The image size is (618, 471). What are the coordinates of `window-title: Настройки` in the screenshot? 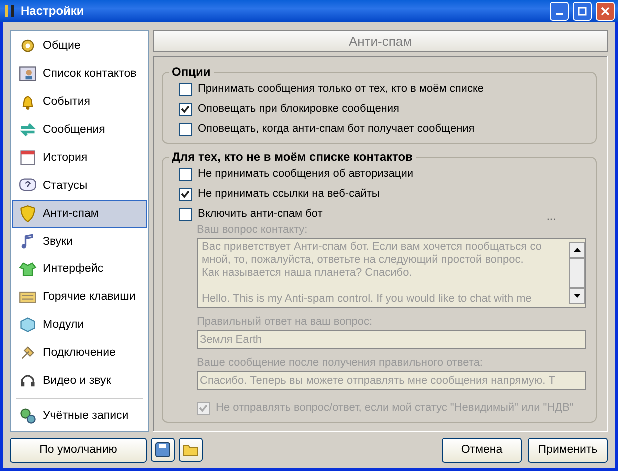 It's located at (53, 11).